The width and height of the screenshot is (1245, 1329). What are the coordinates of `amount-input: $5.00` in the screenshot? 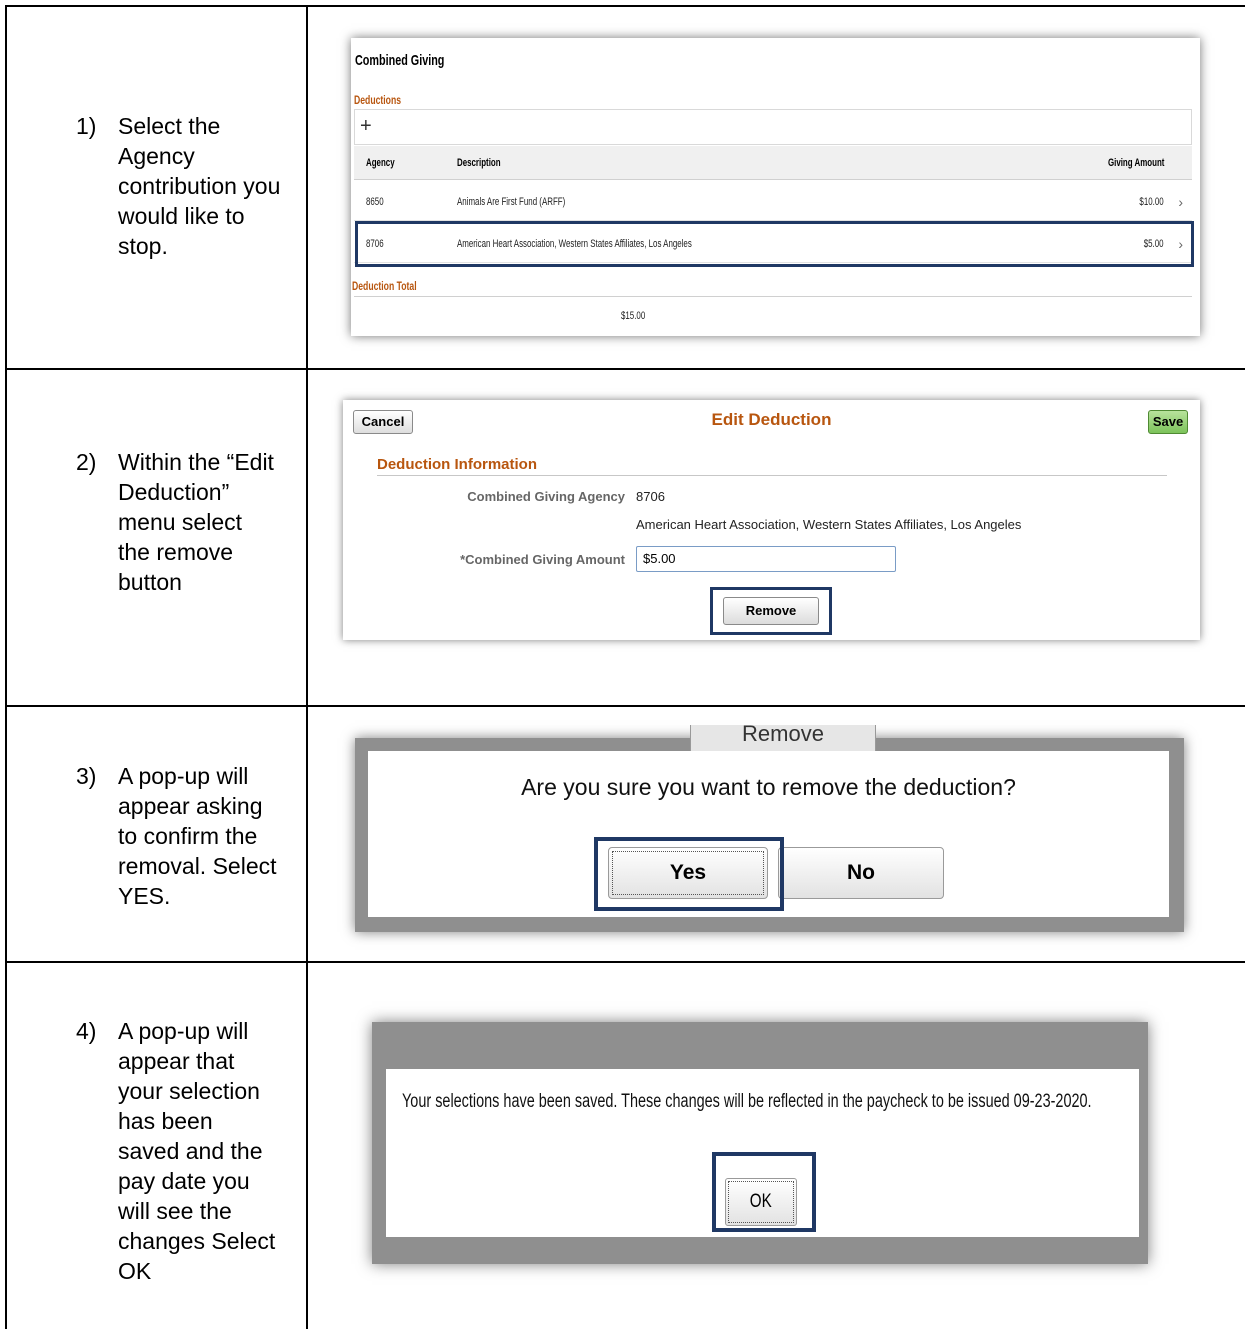 It's located at (766, 559).